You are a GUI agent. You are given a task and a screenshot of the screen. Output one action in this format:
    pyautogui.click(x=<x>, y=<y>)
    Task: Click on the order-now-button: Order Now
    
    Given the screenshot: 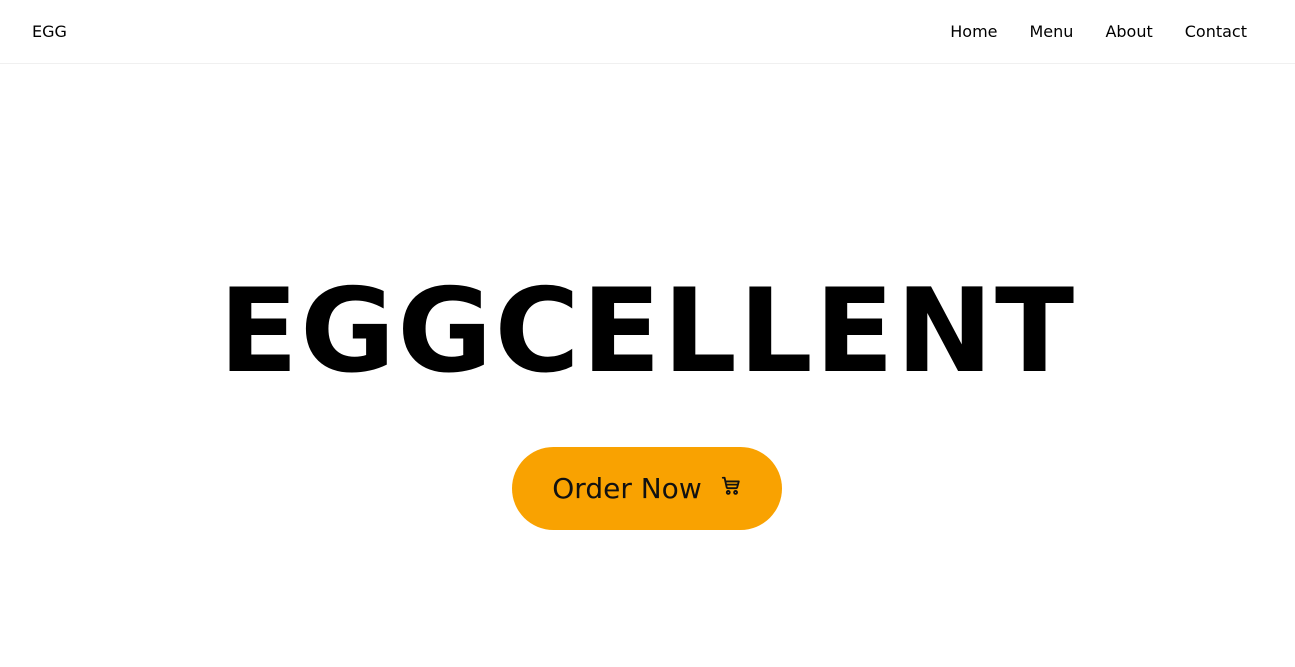 What is the action you would take?
    pyautogui.click(x=647, y=488)
    